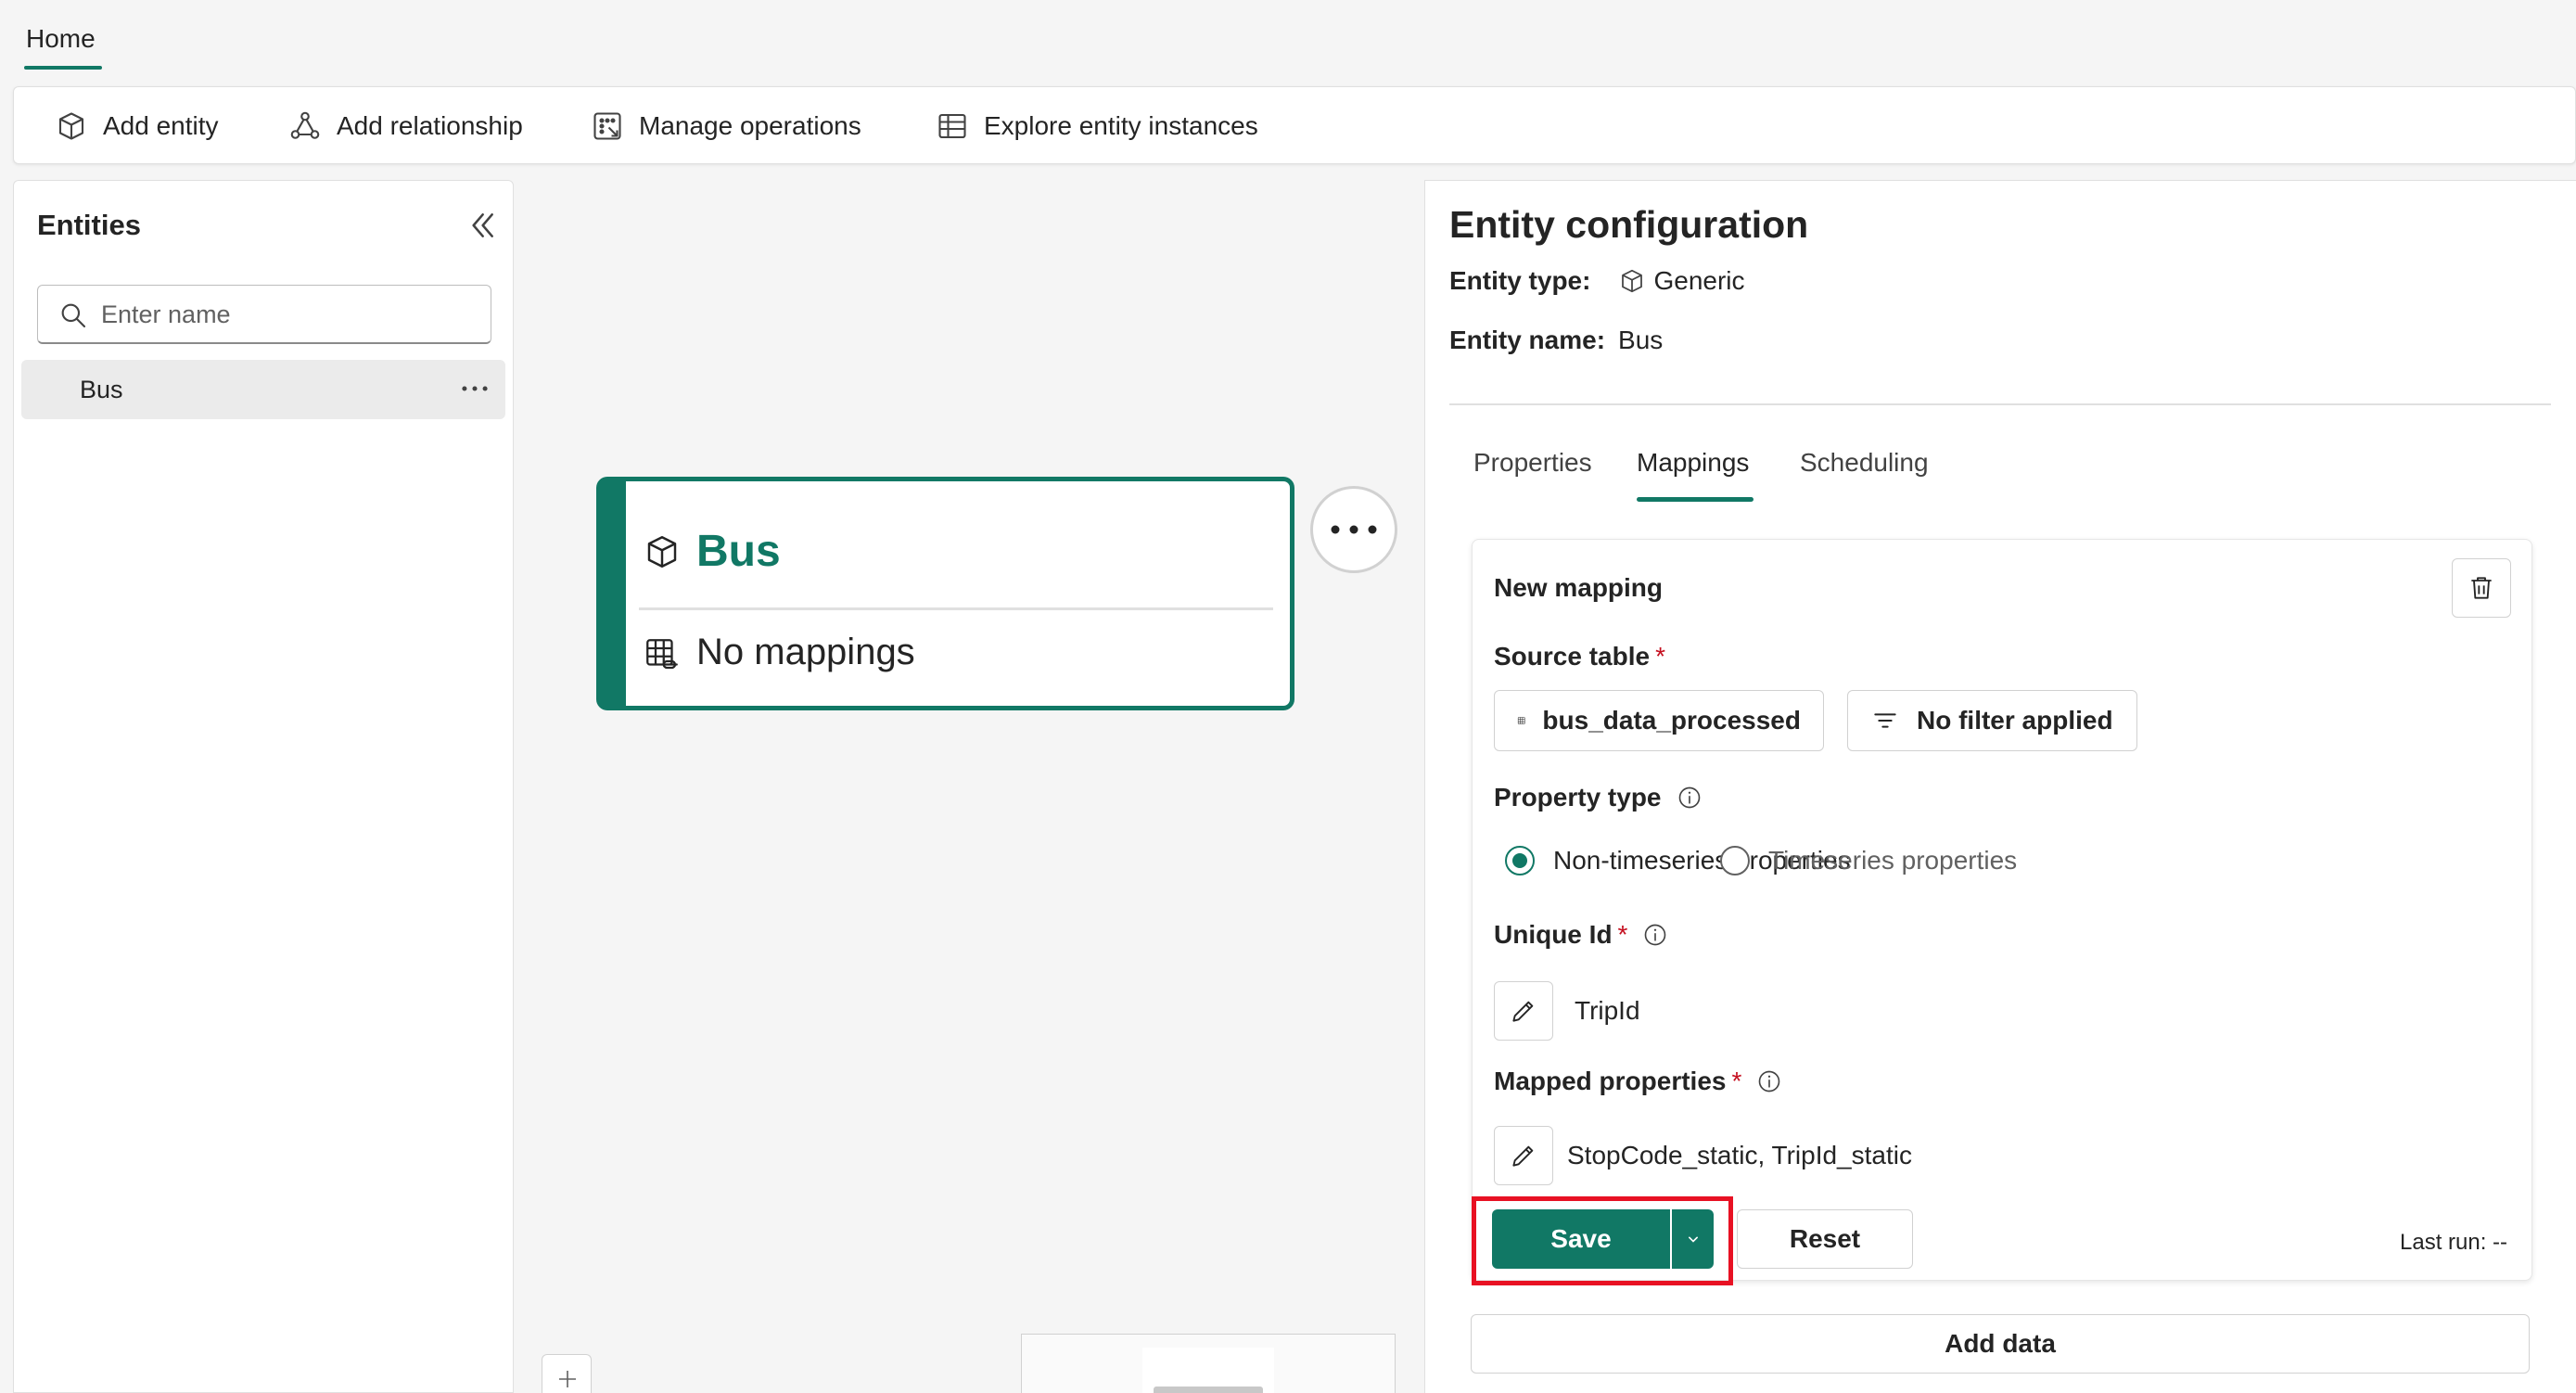  I want to click on filter-button: No filter applied, so click(1992, 720).